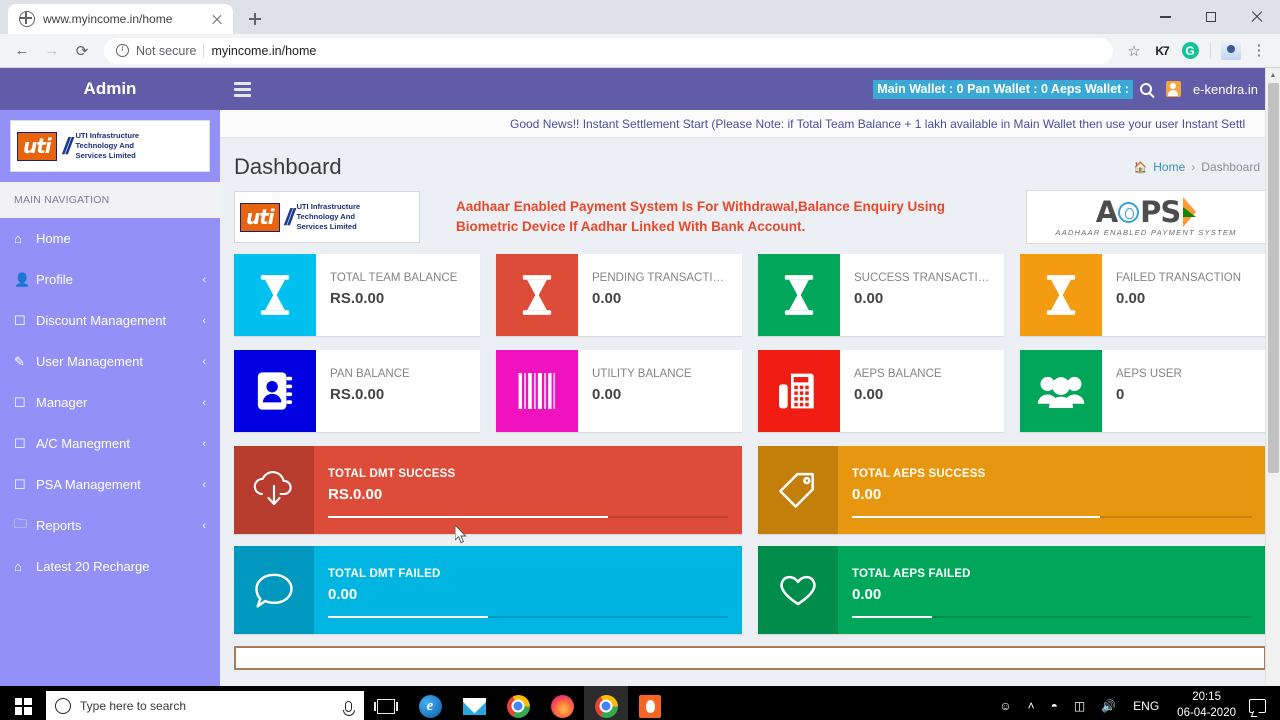 The image size is (1280, 720). What do you see at coordinates (52, 51) in the screenshot?
I see `forward-button: →` at bounding box center [52, 51].